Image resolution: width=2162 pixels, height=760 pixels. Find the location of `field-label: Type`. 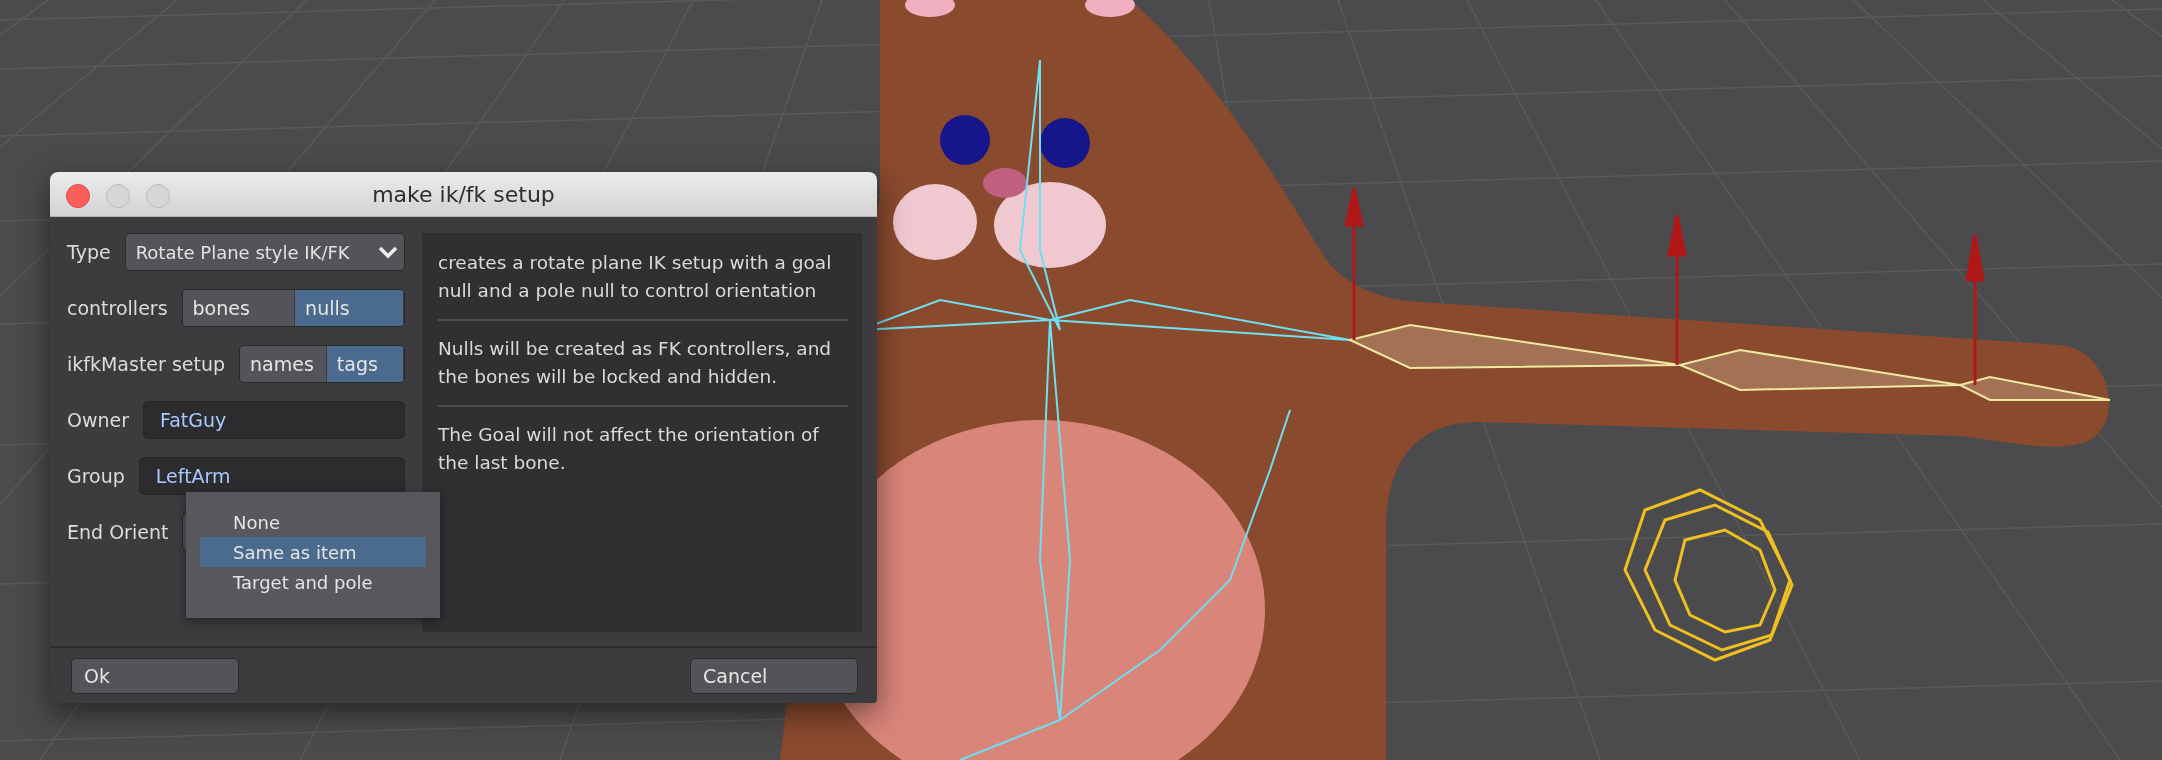

field-label: Type is located at coordinates (89, 252).